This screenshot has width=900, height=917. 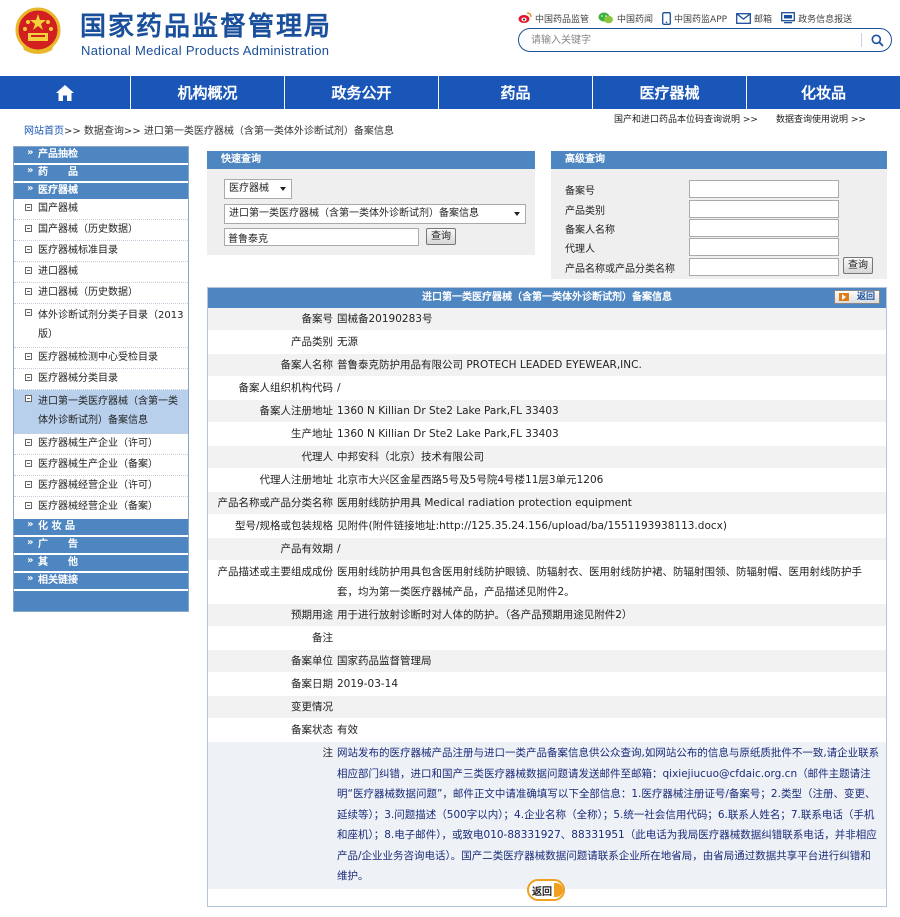 I want to click on help-links: 国产和进口药品本位码查询说明 >> 数据查询使用说明 >>, so click(x=740, y=118).